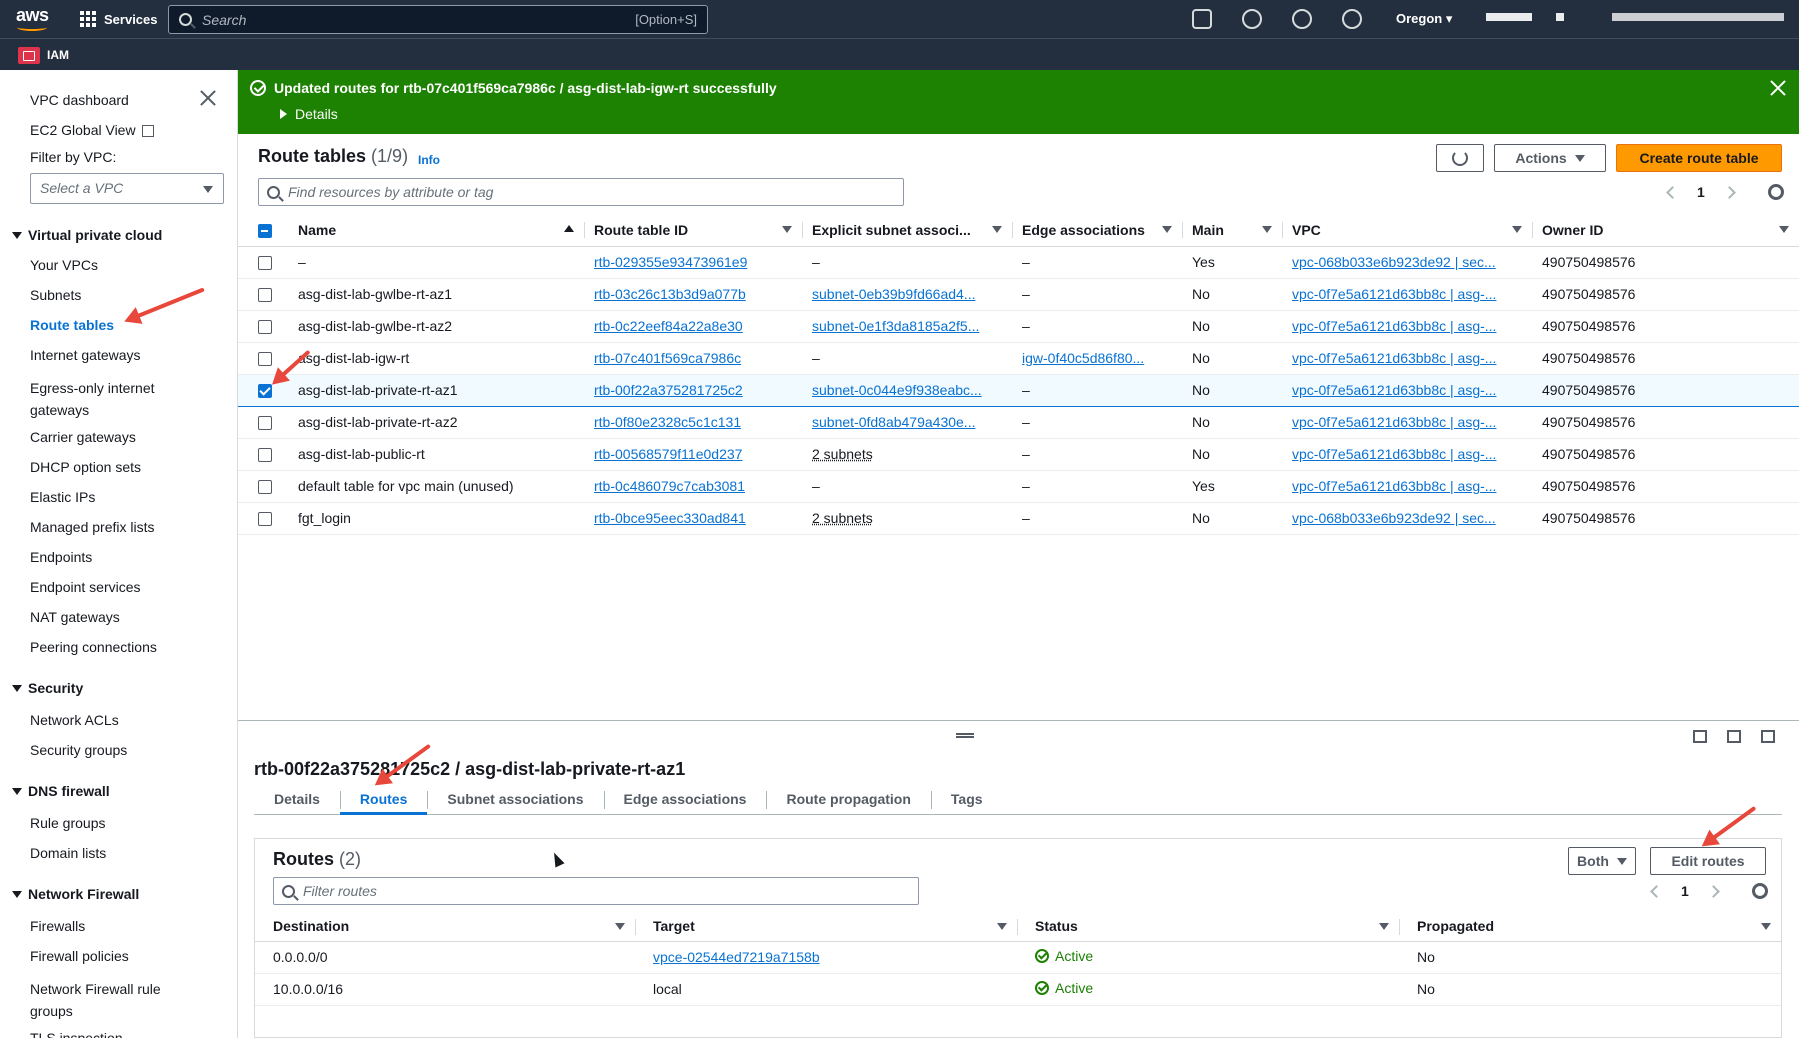 The width and height of the screenshot is (1799, 1038). What do you see at coordinates (668, 454) in the screenshot?
I see `route-table-id-link: rtb-00568579f11e0d237` at bounding box center [668, 454].